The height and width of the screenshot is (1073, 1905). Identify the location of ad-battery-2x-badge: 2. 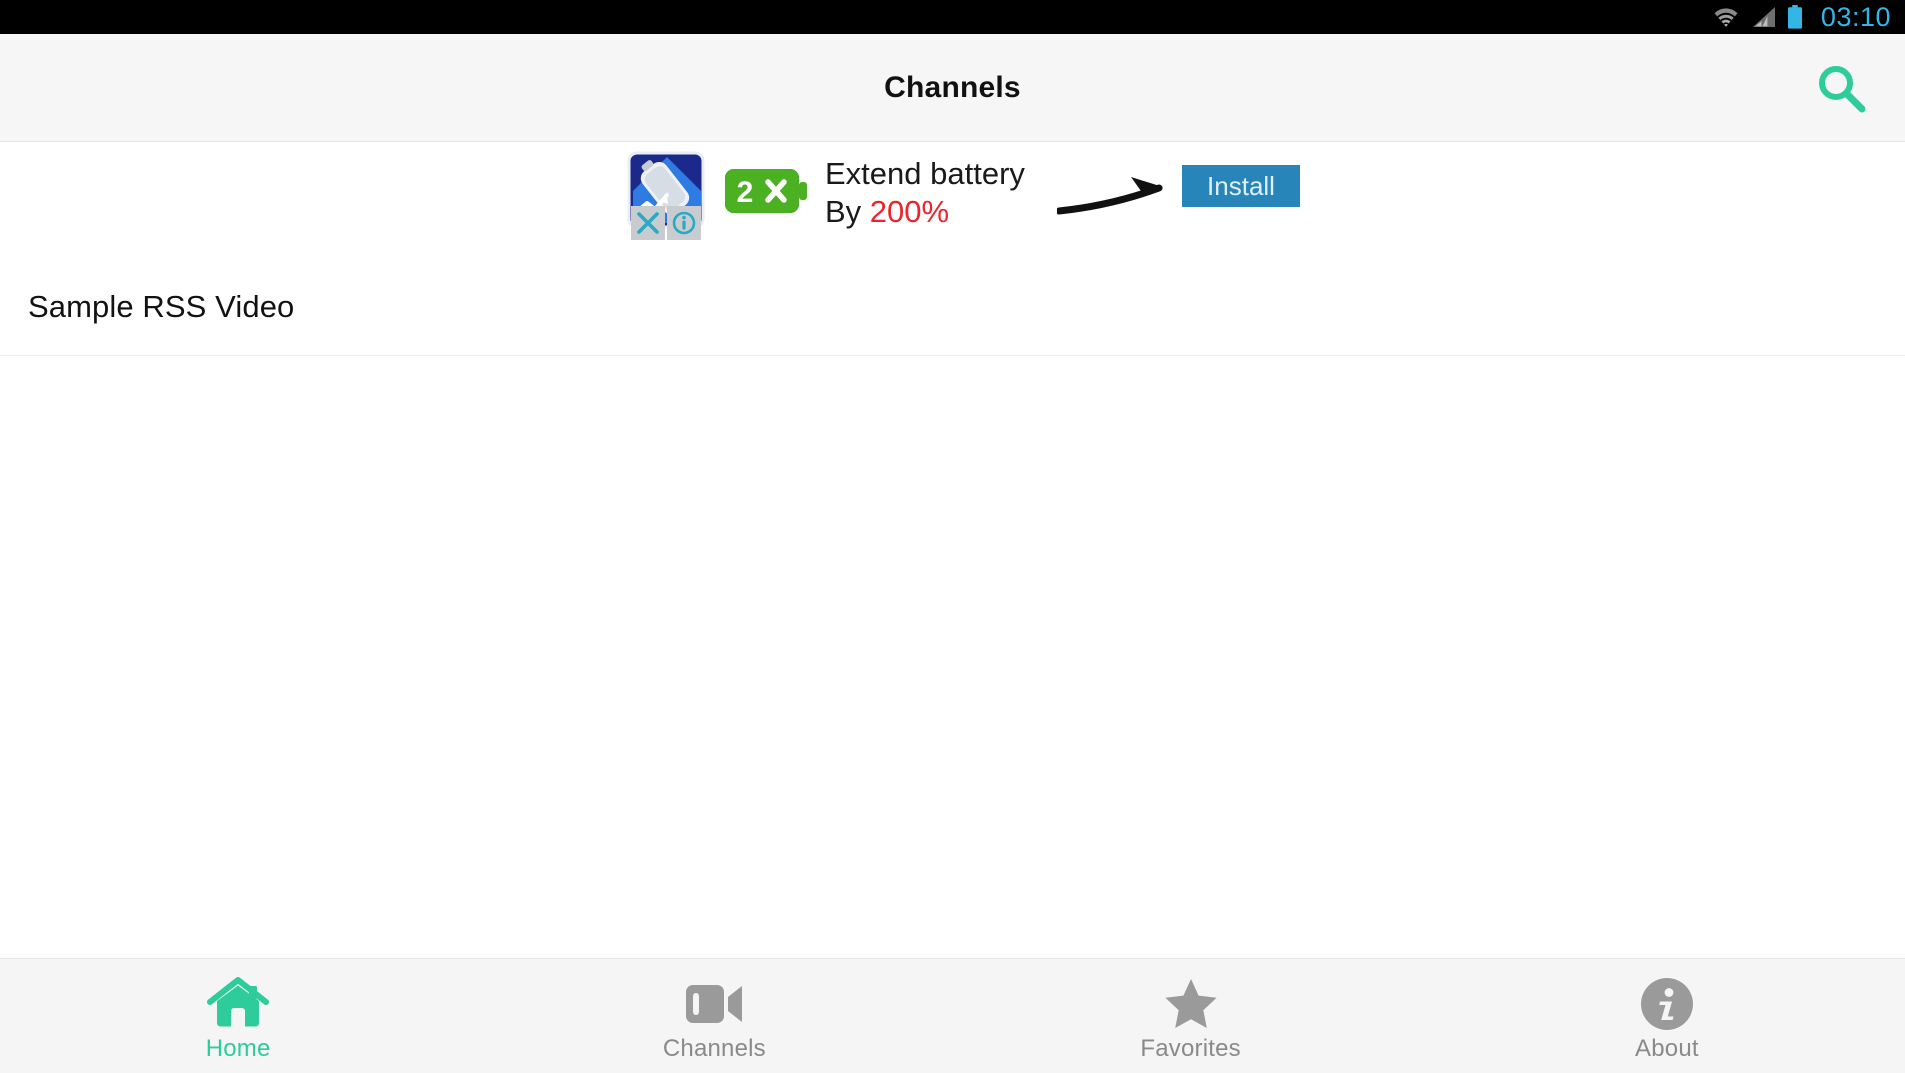
(766, 191).